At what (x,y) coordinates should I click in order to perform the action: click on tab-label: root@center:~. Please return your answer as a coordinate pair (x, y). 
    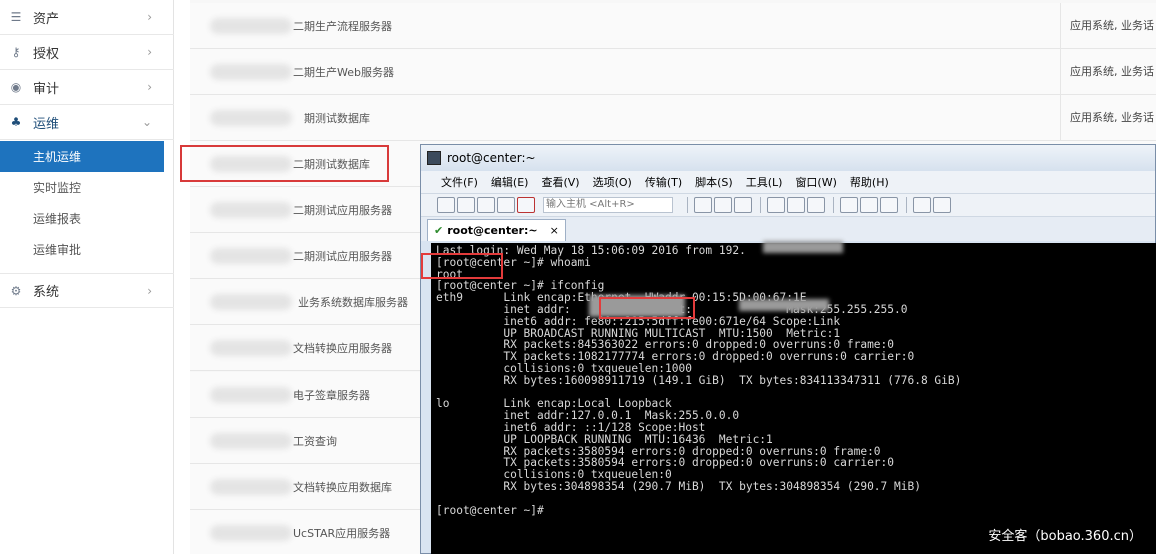
    Looking at the image, I should click on (492, 230).